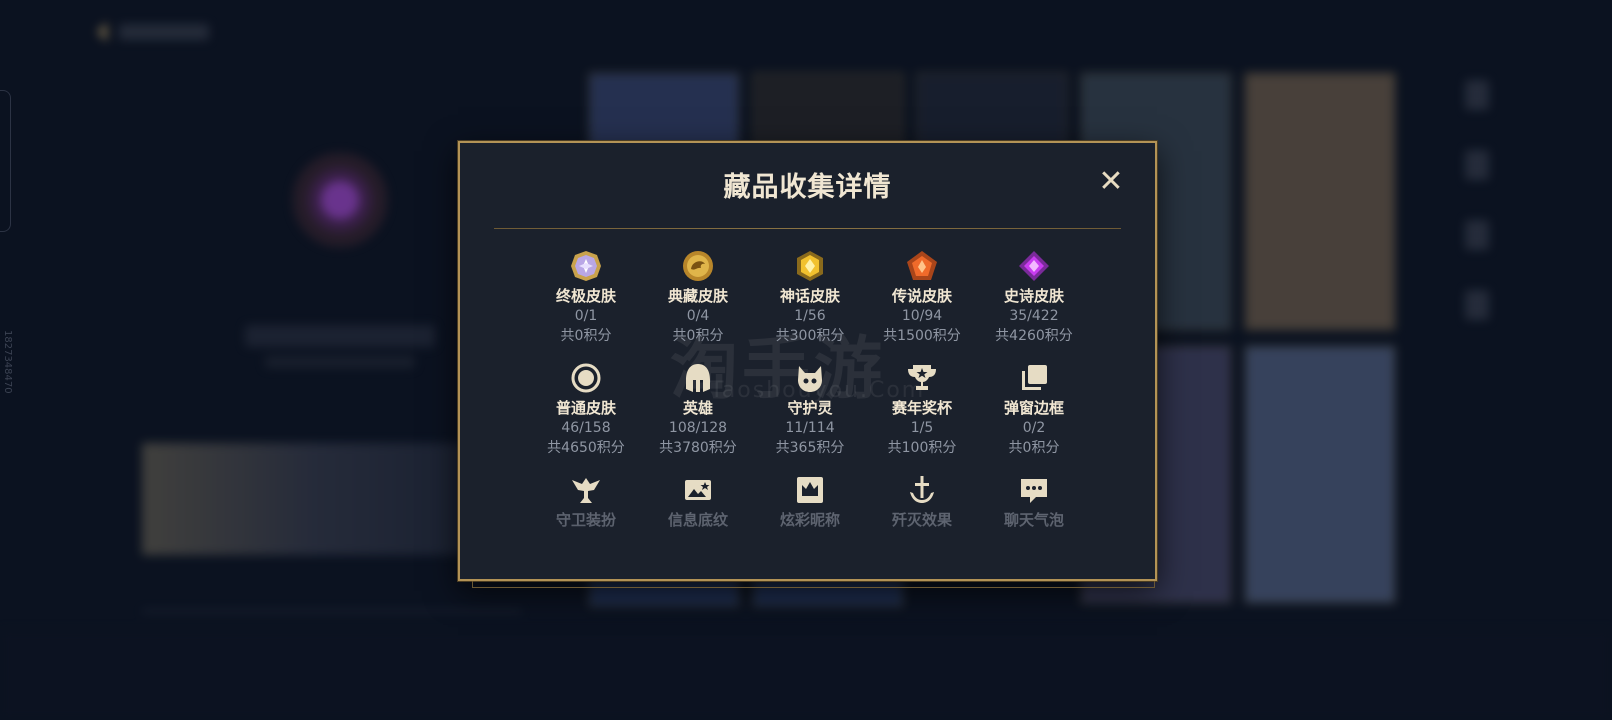  I want to click on category-item-trophy: 赛年奖杯 1/5 共100积分, so click(922, 417).